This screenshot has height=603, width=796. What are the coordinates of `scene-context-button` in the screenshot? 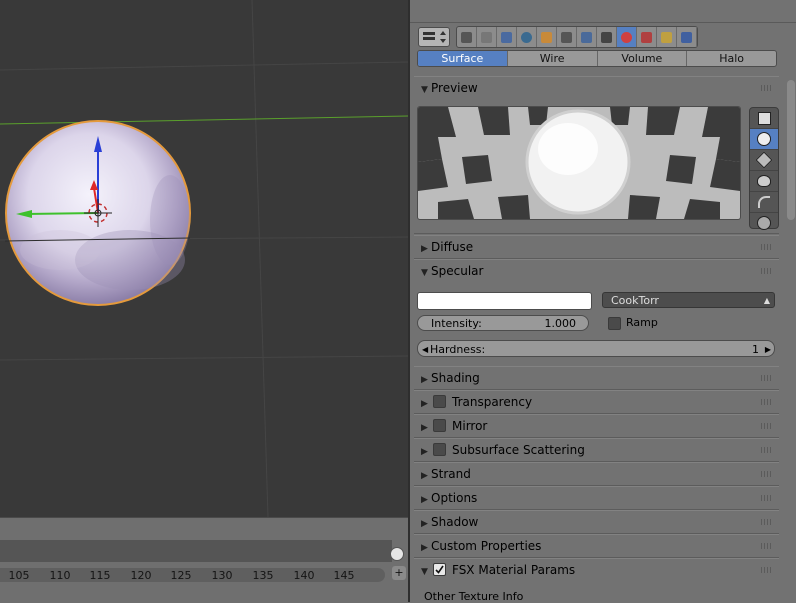 It's located at (507, 37).